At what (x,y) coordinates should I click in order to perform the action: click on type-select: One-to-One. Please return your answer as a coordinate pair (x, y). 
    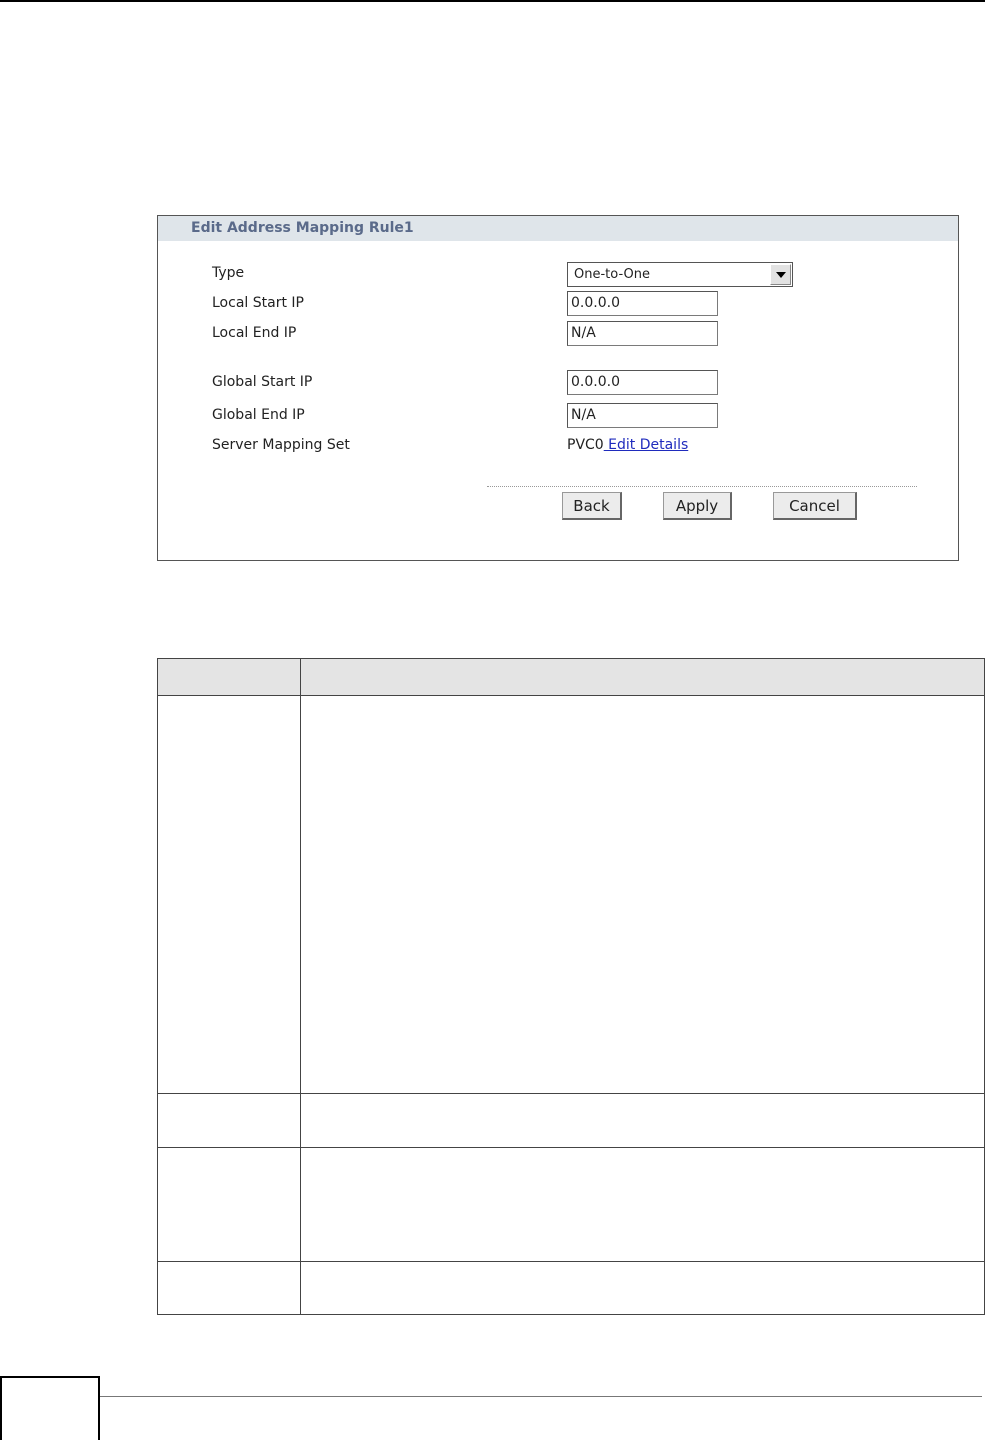
    Looking at the image, I should click on (680, 274).